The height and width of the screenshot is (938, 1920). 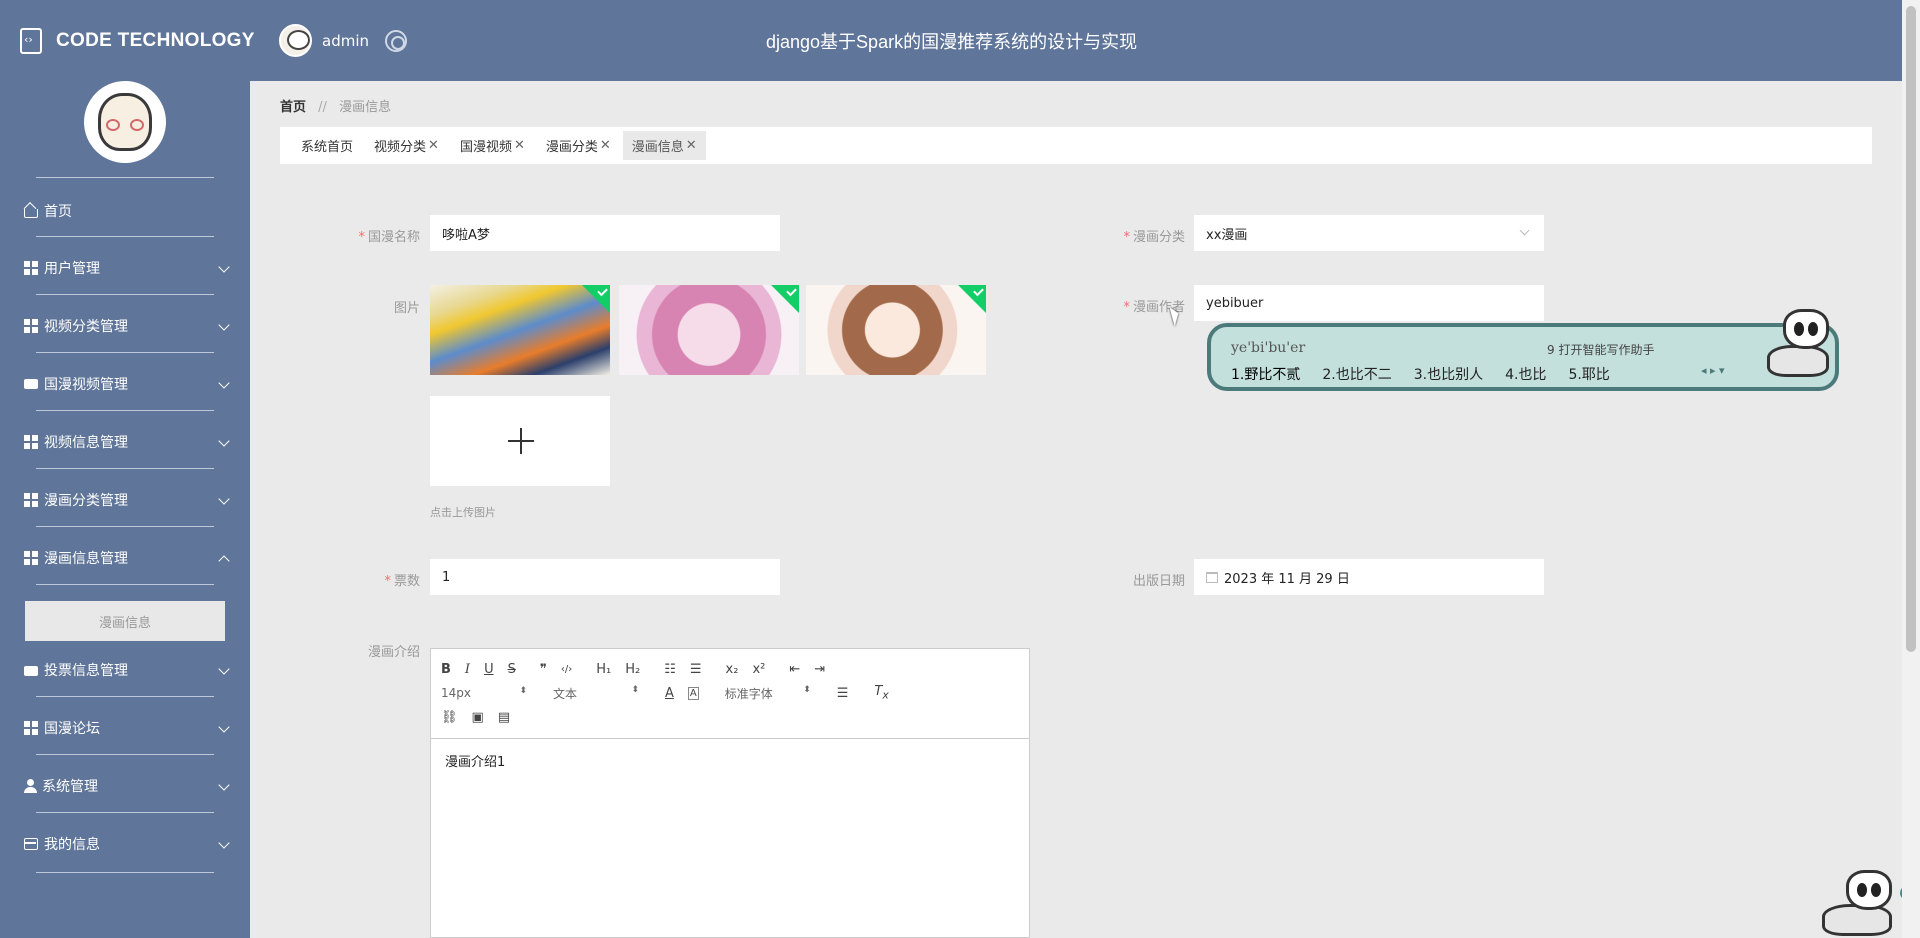 I want to click on breadcrumb-home: 首页, so click(x=293, y=107).